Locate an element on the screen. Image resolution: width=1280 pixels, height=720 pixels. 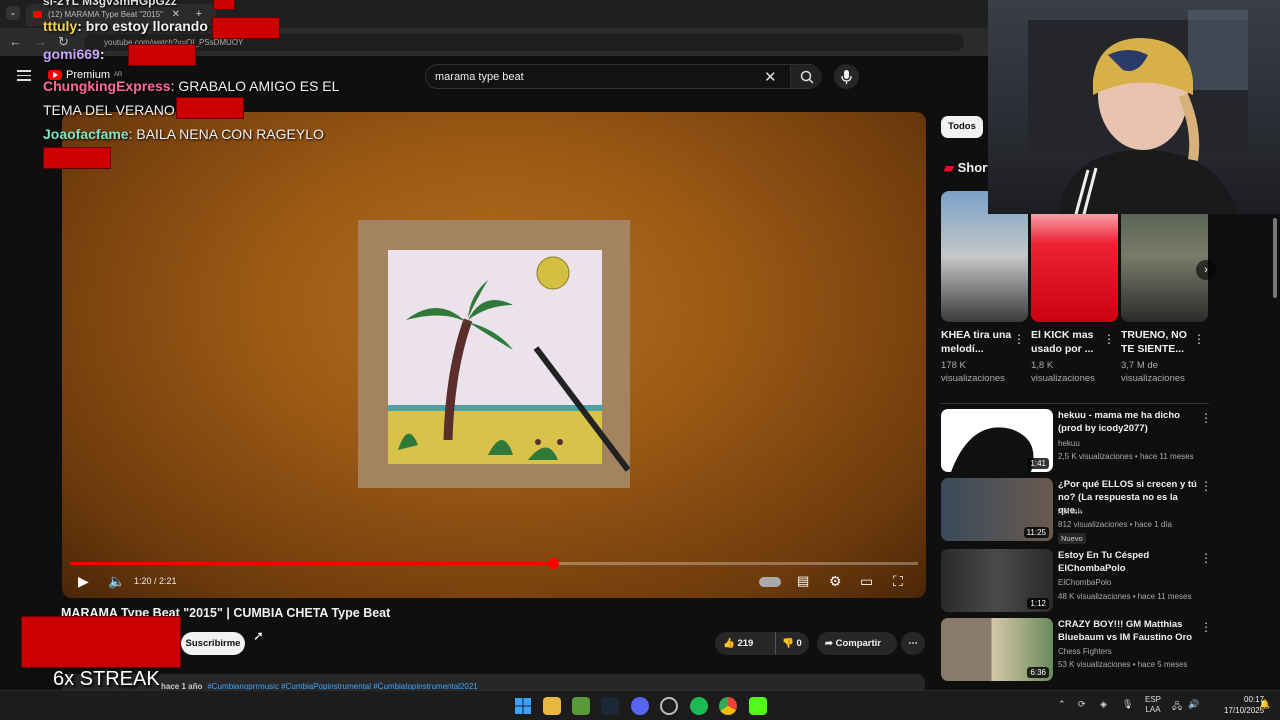
chat-text: BAILA NENA CON RAGEYLO is located at coordinates (230, 134).